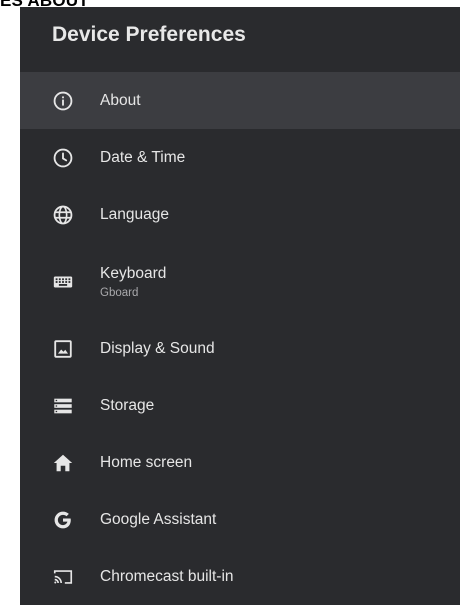 The height and width of the screenshot is (605, 460). Describe the element at coordinates (143, 157) in the screenshot. I see `menu-item-label: Date & Time` at that location.